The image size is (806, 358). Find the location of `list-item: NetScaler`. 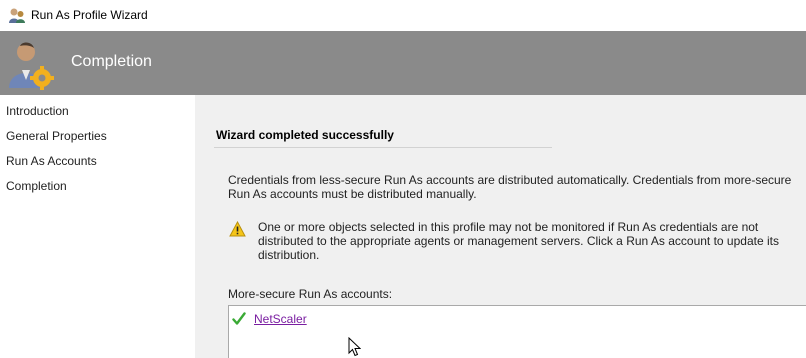

list-item: NetScaler is located at coordinates (269, 319).